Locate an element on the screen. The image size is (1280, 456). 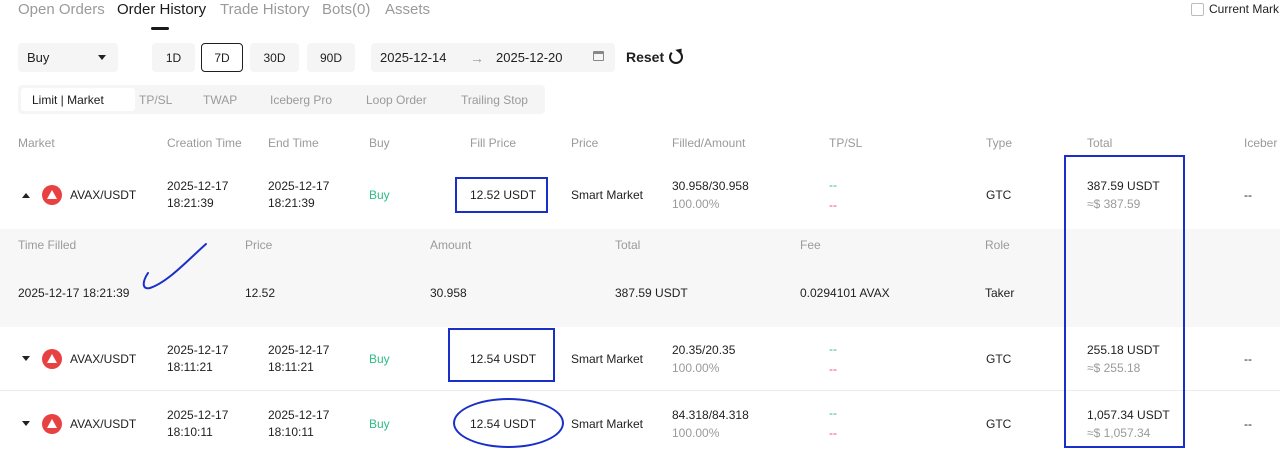
current-mark-checkbox is located at coordinates (1197, 9).